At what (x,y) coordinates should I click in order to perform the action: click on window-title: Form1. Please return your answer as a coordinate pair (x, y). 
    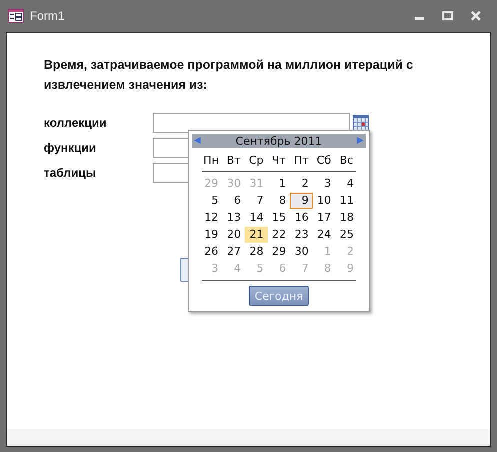
    Looking at the image, I should click on (47, 16).